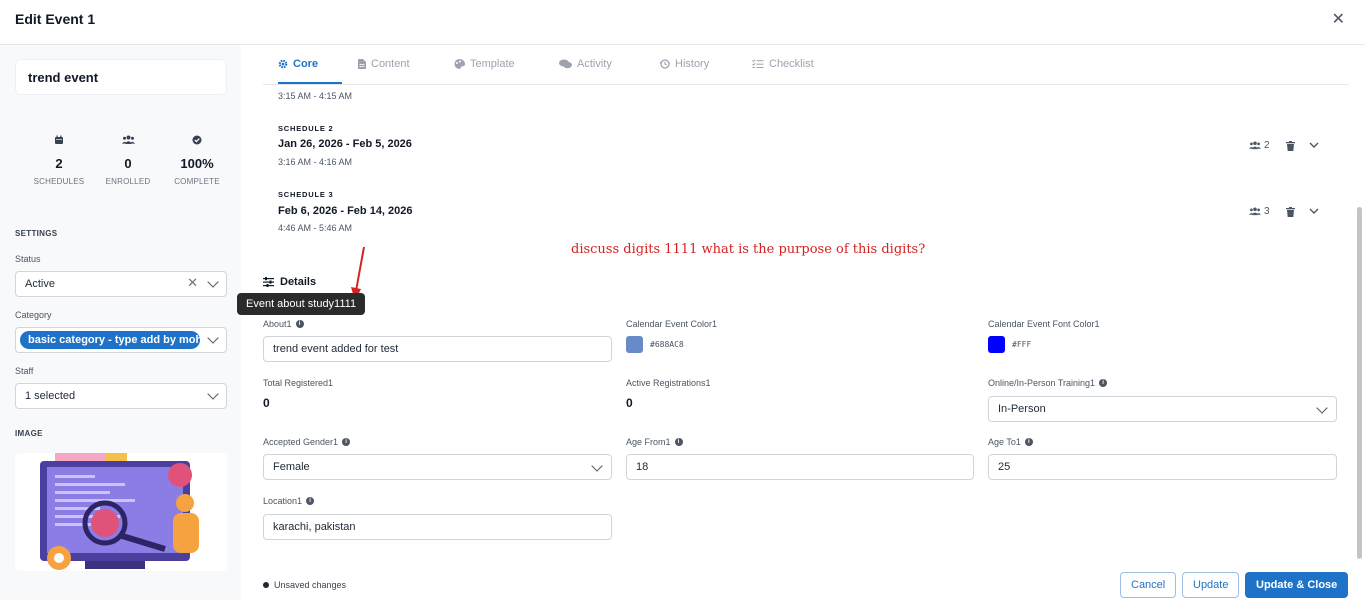  What do you see at coordinates (197, 181) in the screenshot?
I see `stat-label: COMPLETE` at bounding box center [197, 181].